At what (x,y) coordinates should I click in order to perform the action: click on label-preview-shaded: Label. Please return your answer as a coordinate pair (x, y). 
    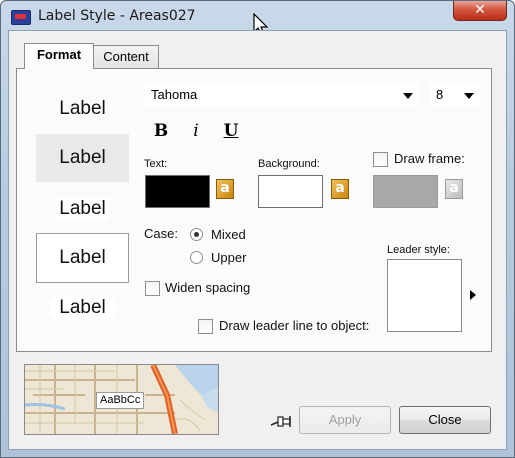
    Looking at the image, I should click on (82, 158).